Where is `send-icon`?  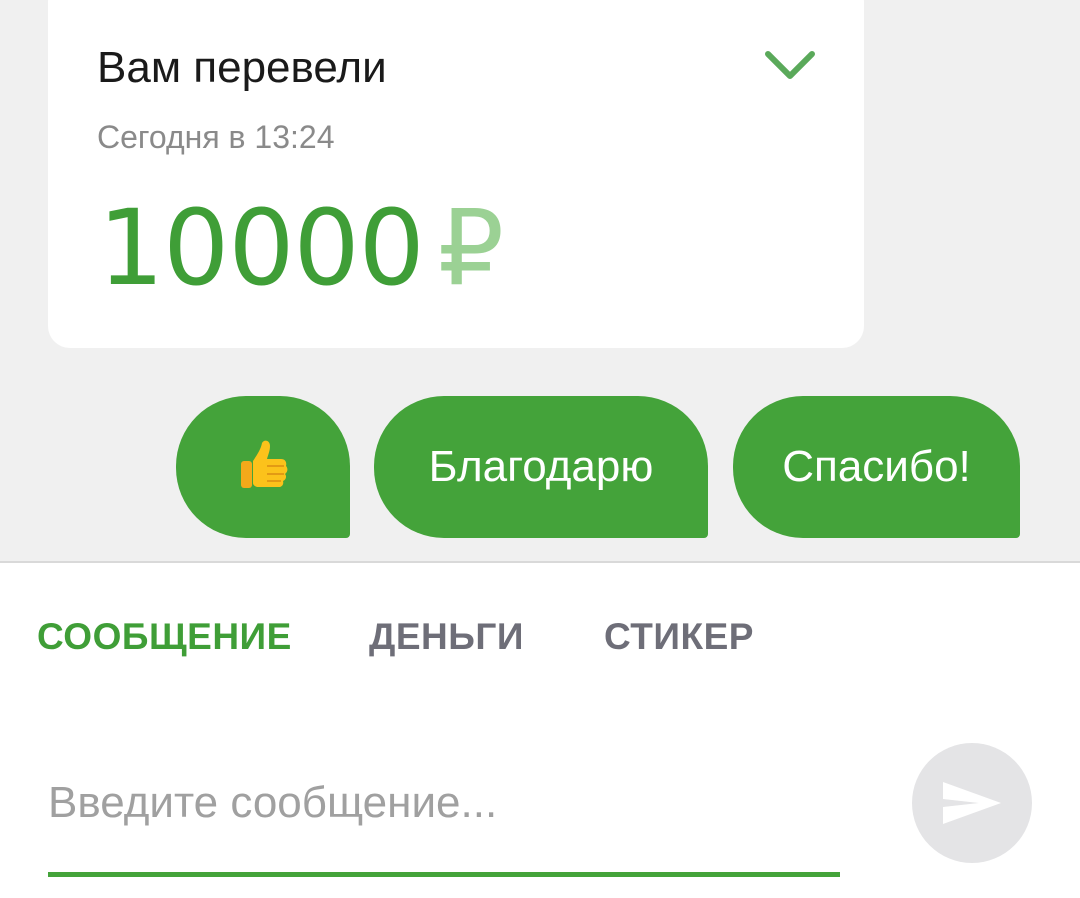 send-icon is located at coordinates (972, 803).